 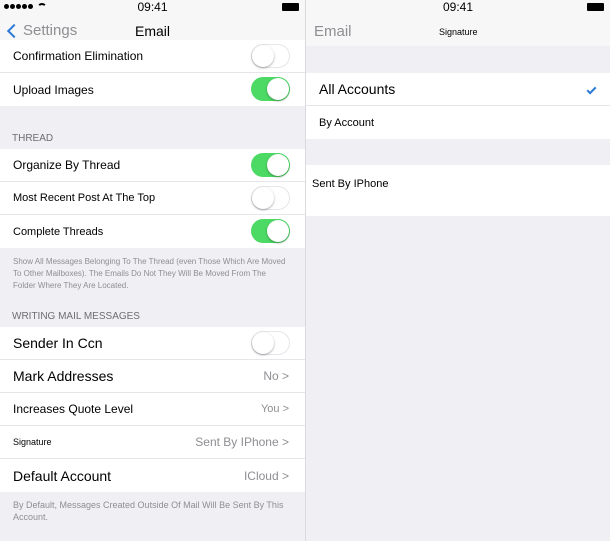 I want to click on organize-by-thread-row: Organize By Thread, so click(x=152, y=165).